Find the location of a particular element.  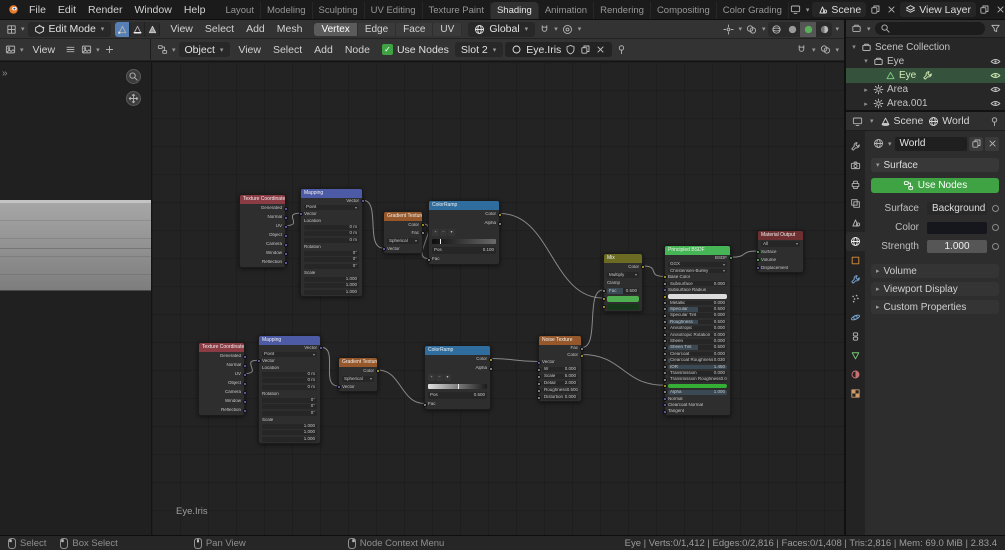

workspace-tab-color-grading: Color Grading is located at coordinates (753, 10).